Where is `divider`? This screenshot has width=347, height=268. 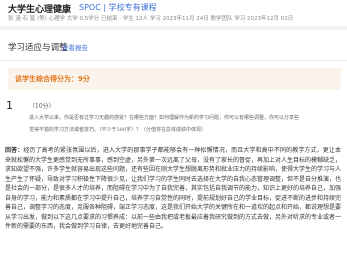
divider is located at coordinates (173, 60).